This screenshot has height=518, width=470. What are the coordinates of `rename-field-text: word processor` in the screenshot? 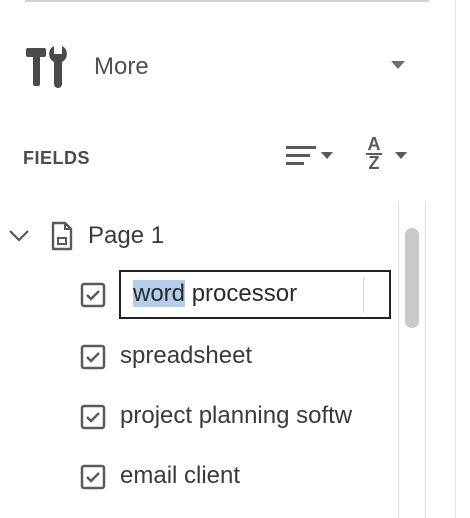 It's located at (253, 294).